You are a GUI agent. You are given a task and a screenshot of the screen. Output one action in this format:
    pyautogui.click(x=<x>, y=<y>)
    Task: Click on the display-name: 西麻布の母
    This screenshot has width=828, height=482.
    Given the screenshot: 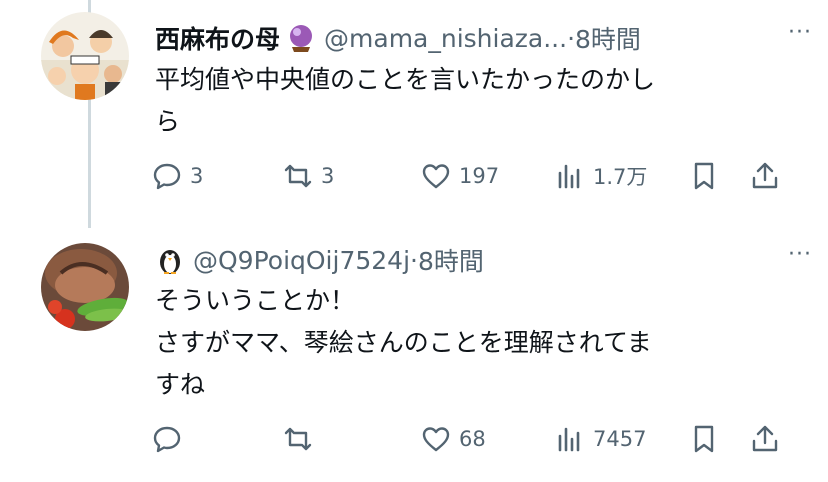 What is the action you would take?
    pyautogui.click(x=217, y=38)
    